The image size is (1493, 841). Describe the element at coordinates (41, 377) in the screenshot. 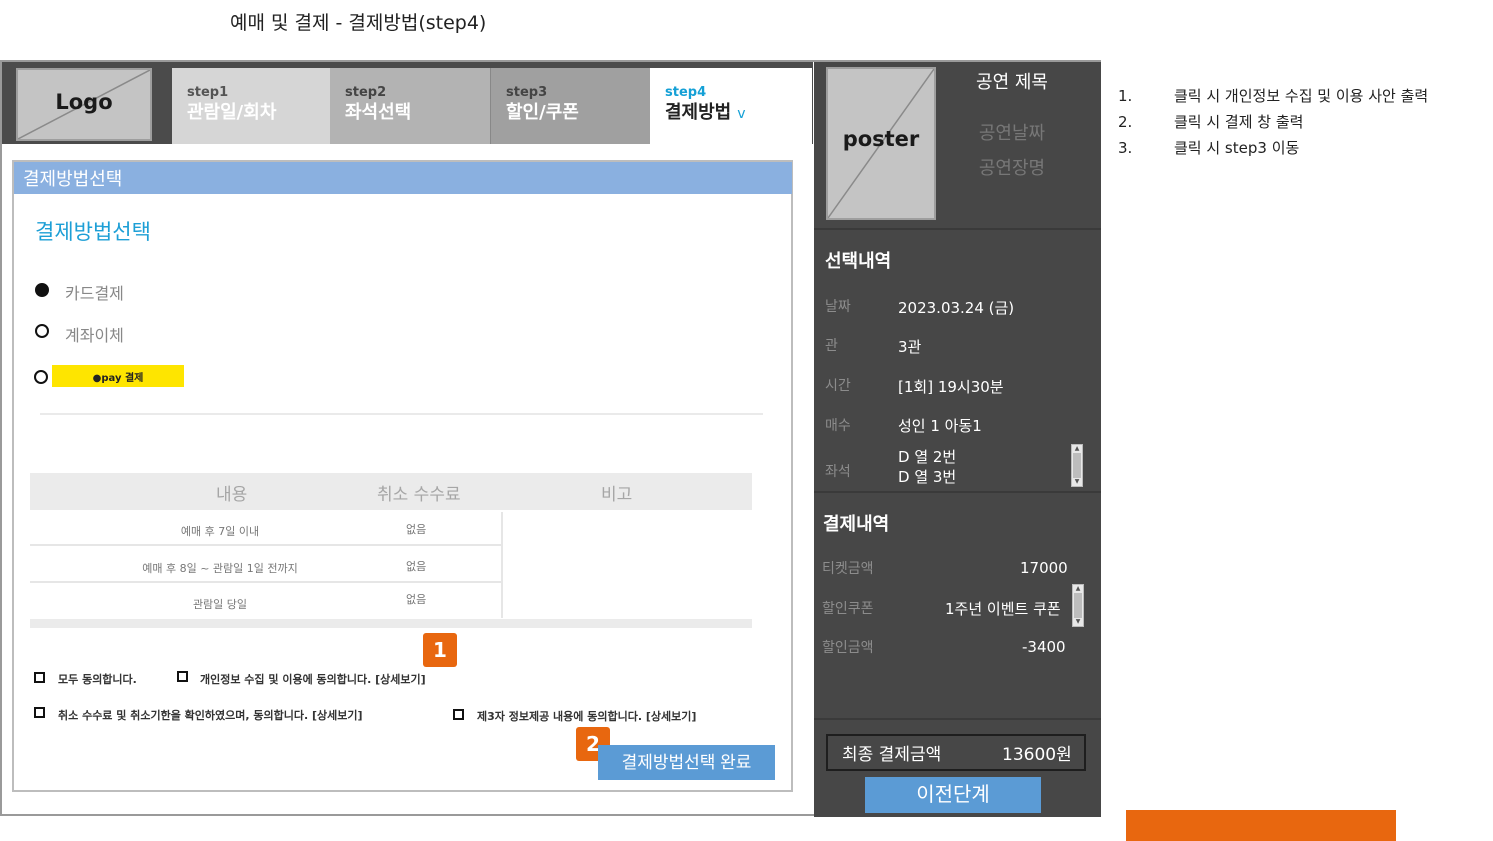

I see `radio-kakaopay` at that location.